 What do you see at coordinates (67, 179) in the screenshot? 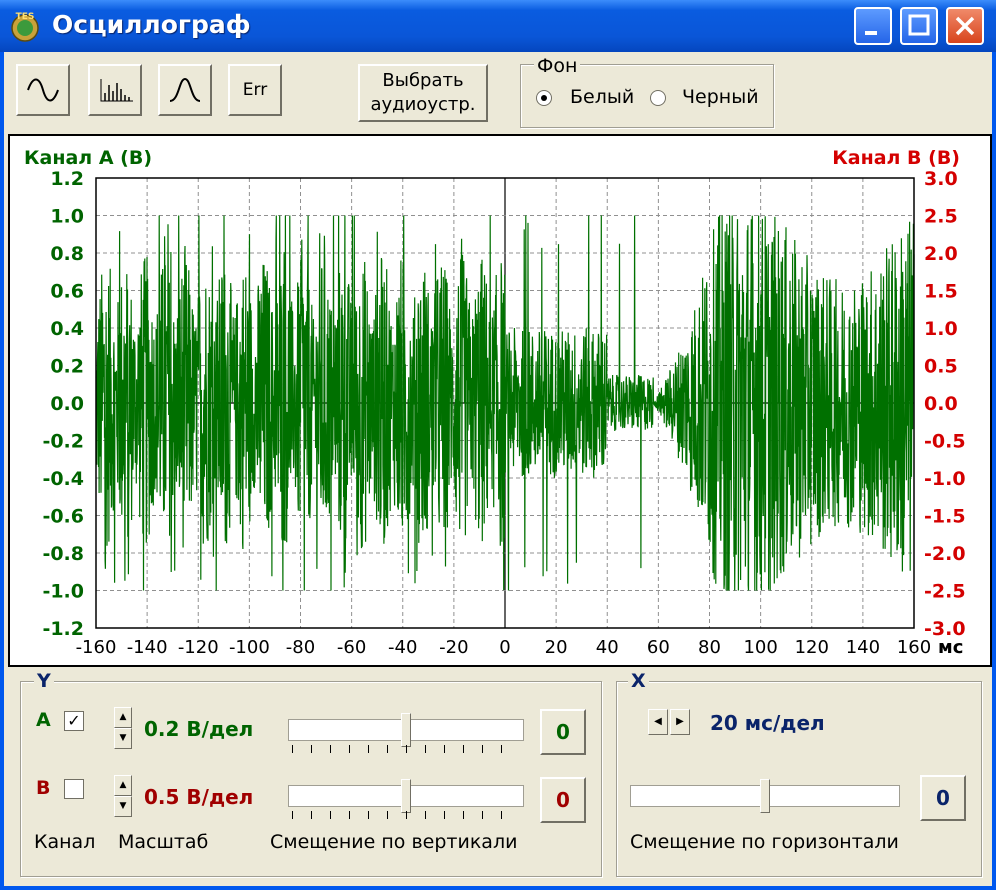
I see `left-tick-label: 1.2` at bounding box center [67, 179].